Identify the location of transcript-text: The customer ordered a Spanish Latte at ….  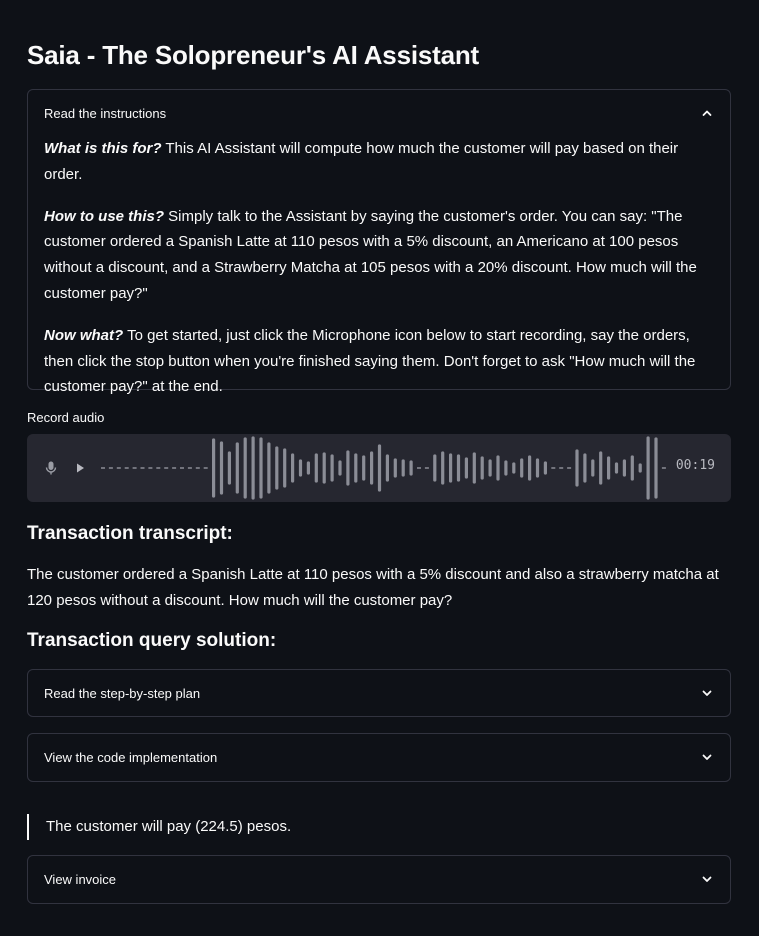
(373, 587).